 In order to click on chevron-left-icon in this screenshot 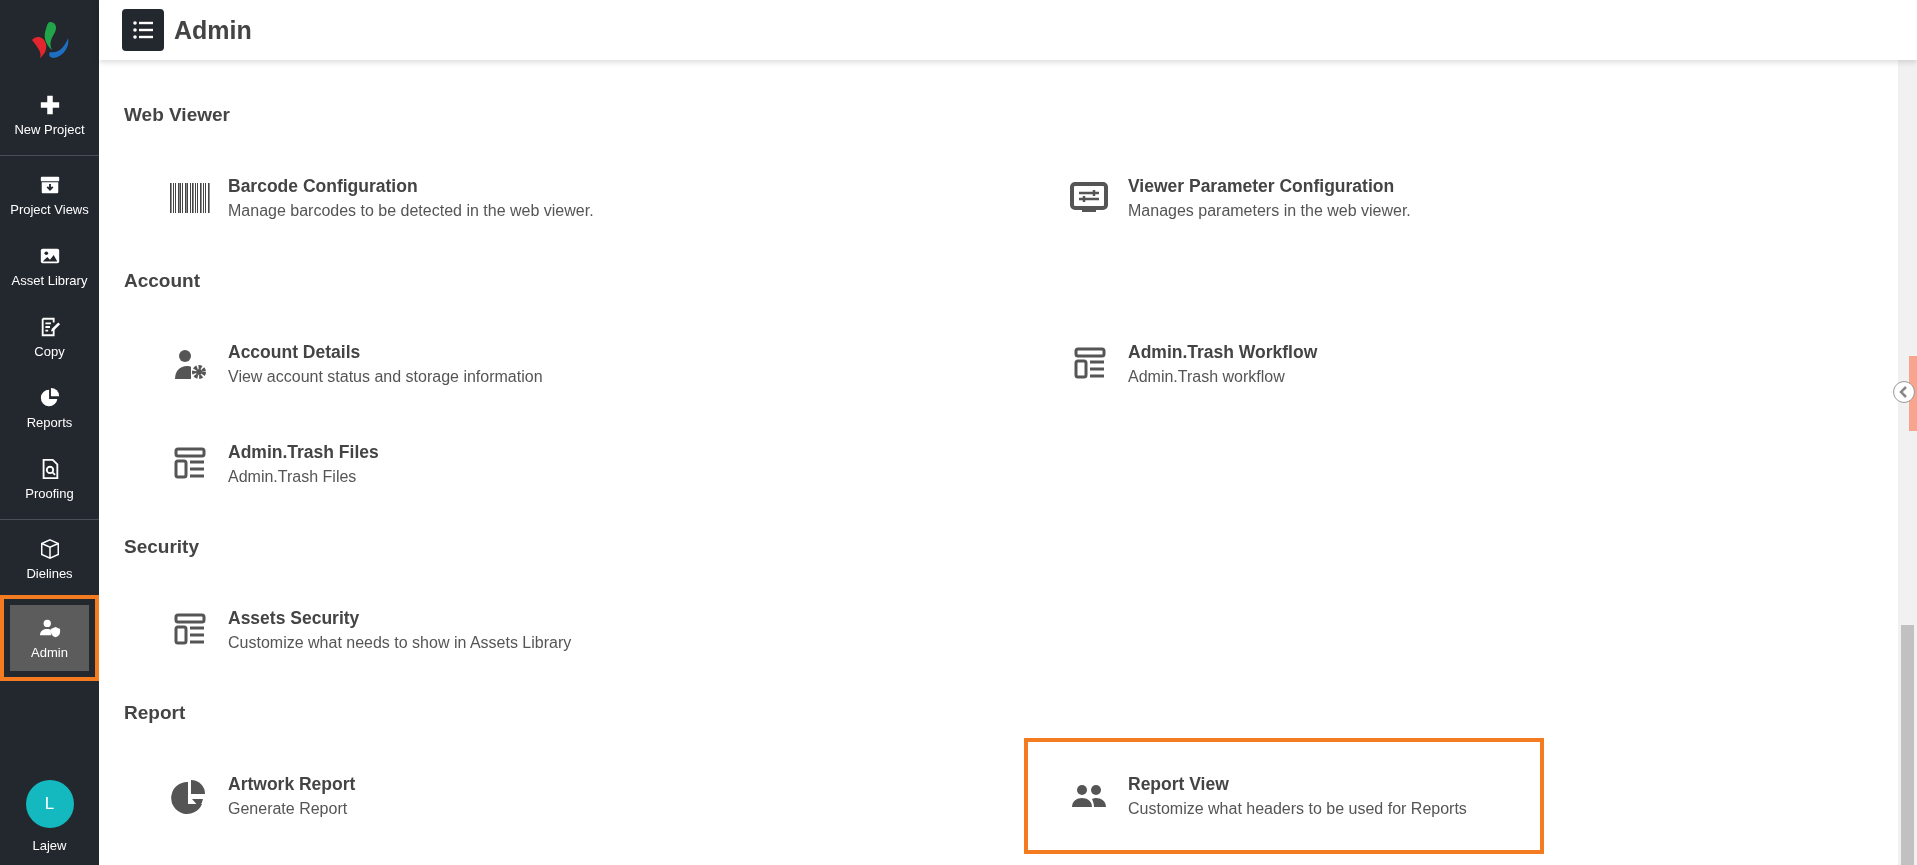, I will do `click(1904, 392)`.